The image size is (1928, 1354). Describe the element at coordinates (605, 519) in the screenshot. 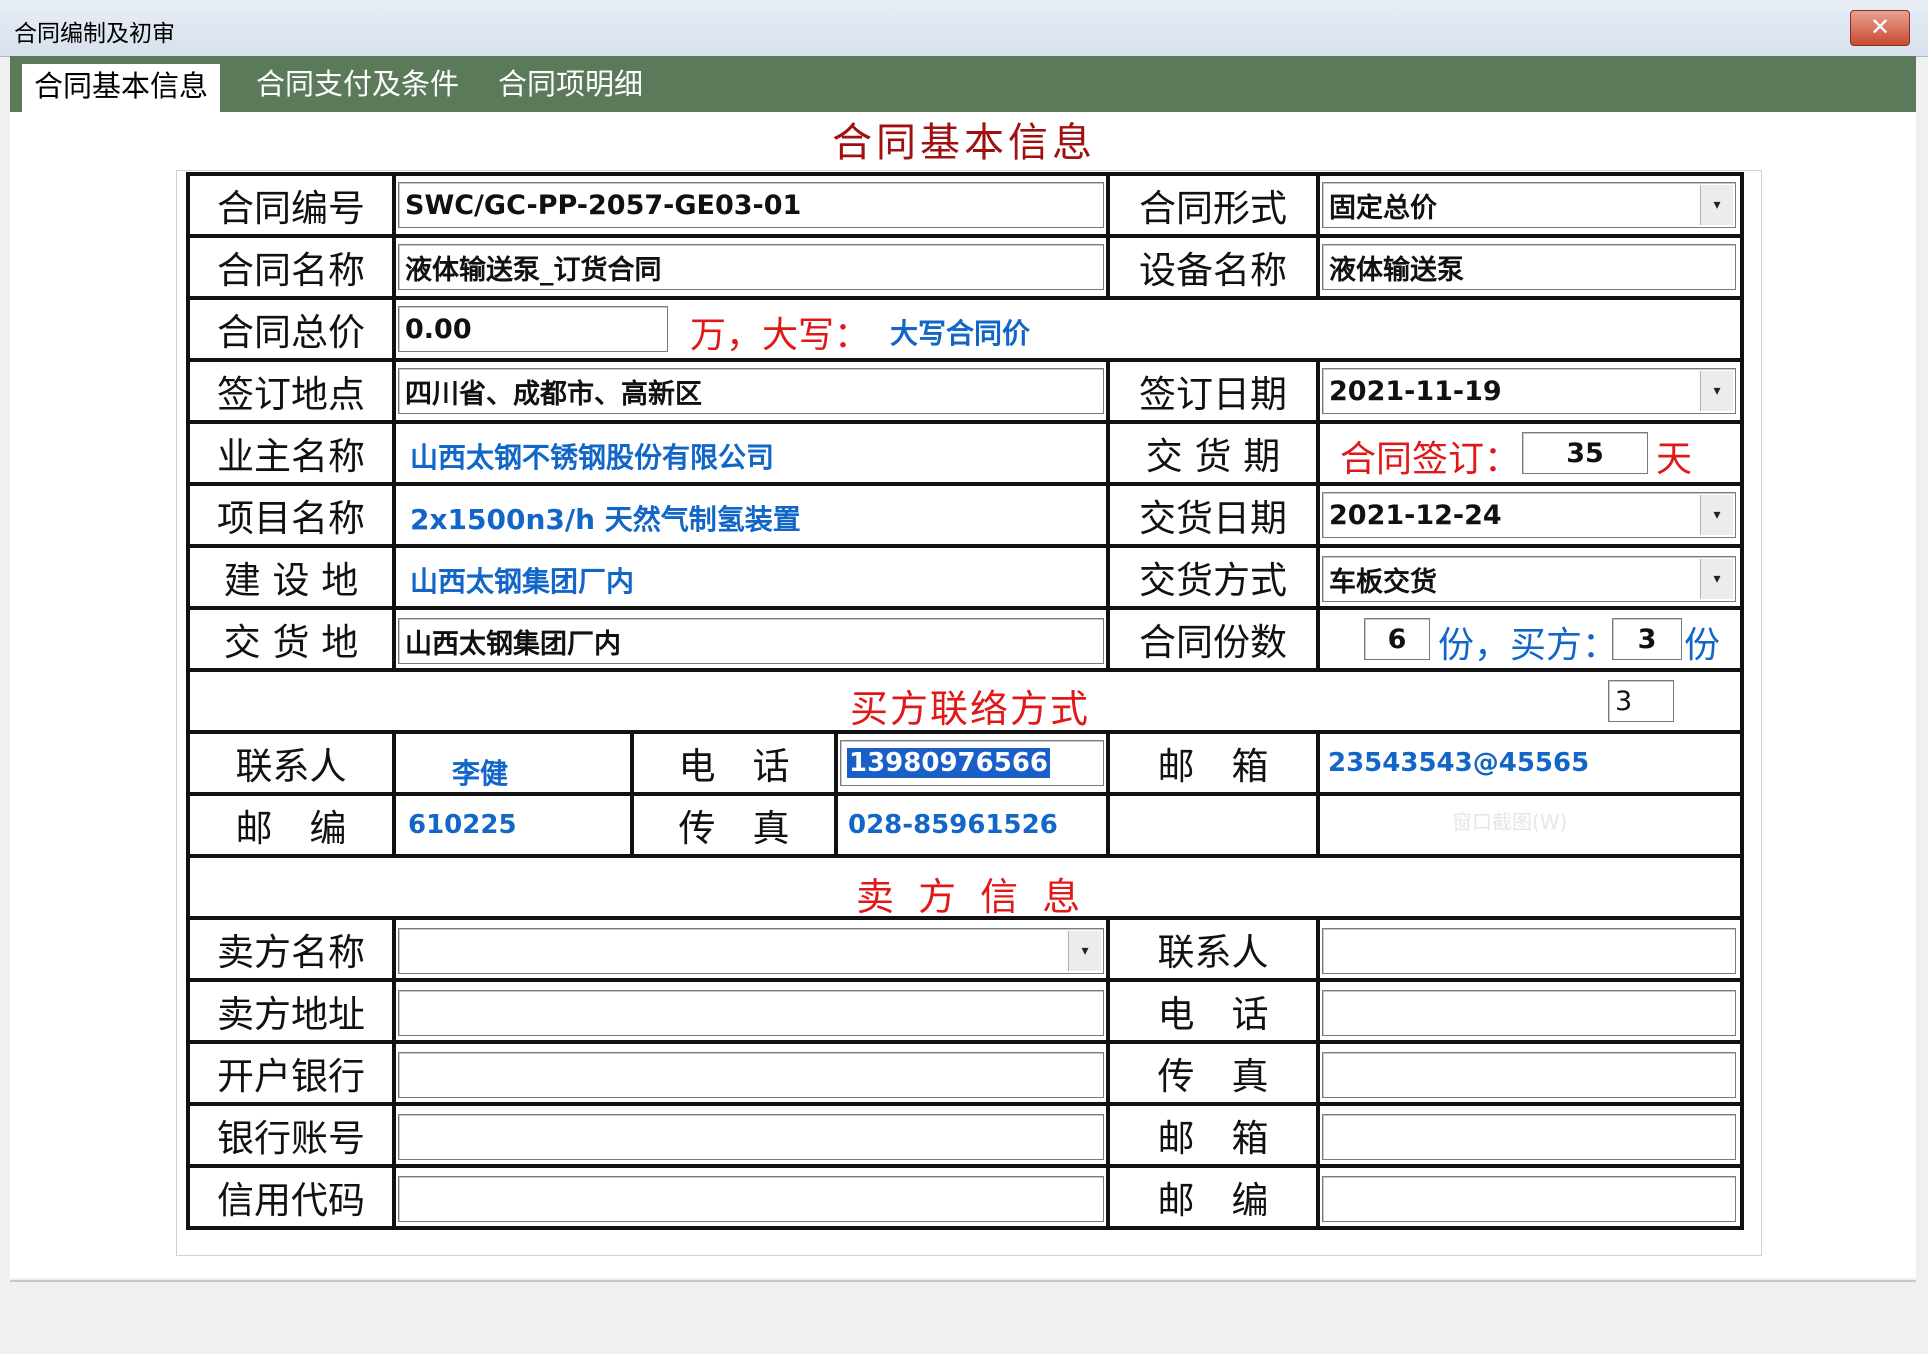

I see `project-name-value: 2x1500n3/h 天然气制氢装置` at that location.